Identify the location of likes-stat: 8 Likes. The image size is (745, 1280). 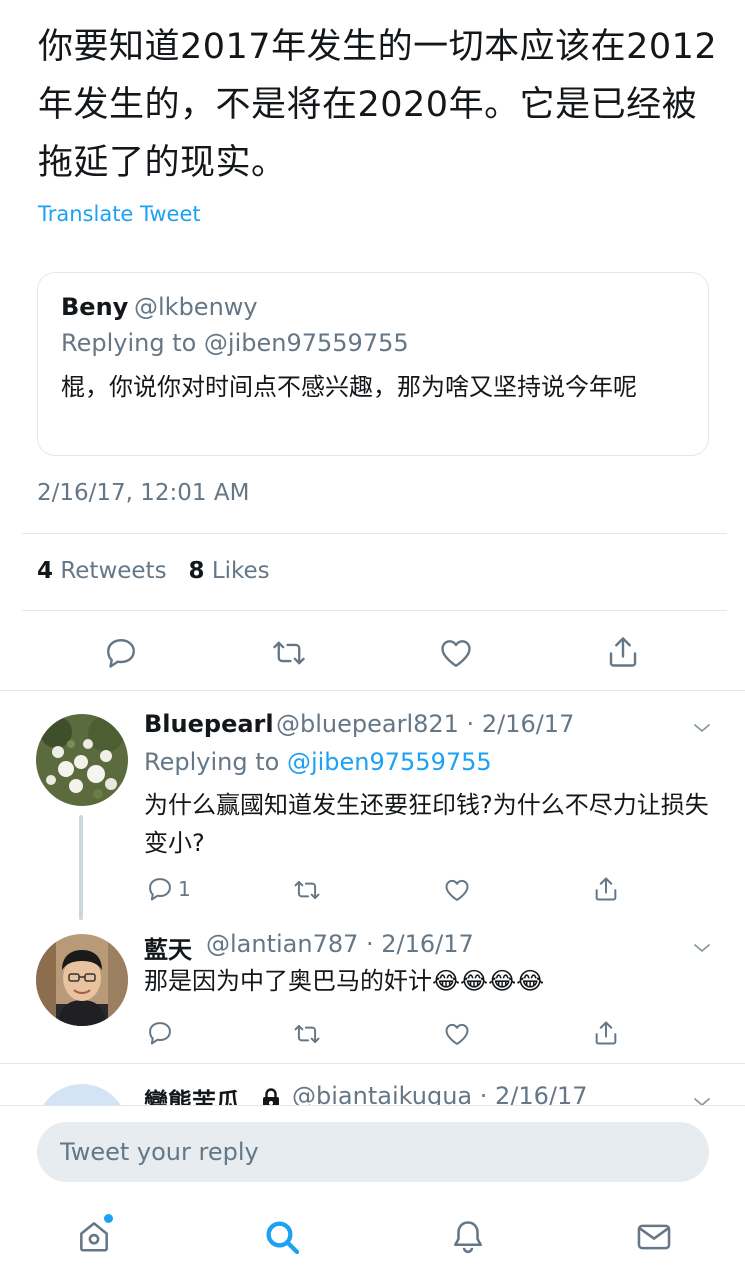
(229, 571).